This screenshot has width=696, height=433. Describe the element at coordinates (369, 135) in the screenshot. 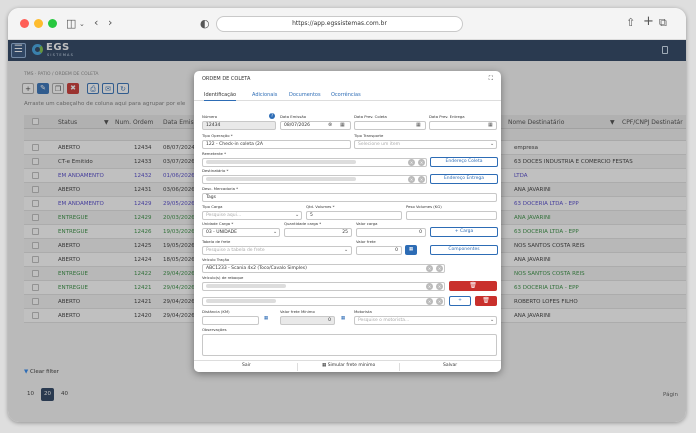

I see `tipo-transporte-label: Tipo Transporte` at that location.